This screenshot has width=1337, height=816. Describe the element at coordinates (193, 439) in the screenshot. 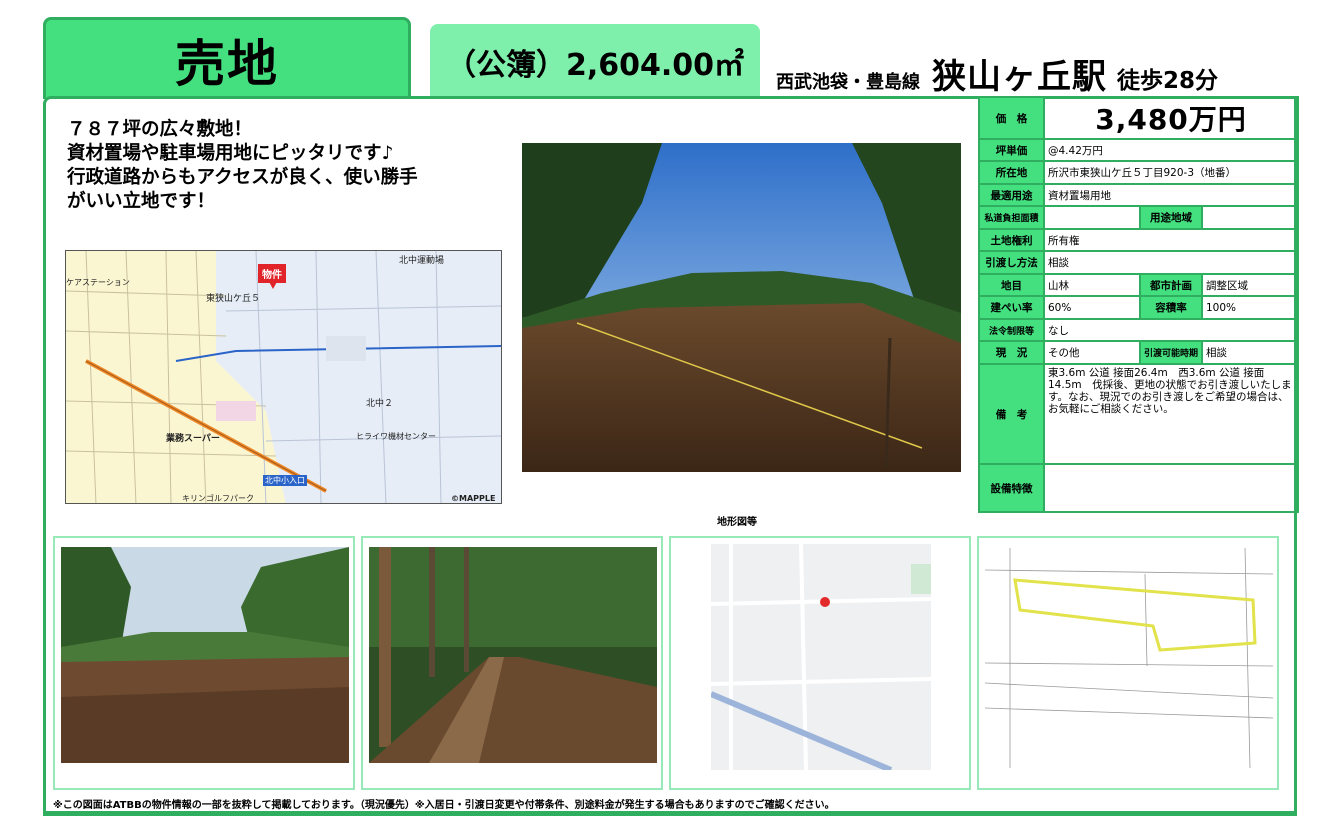

I see `map-label-supermarket: 業務スーパー` at that location.